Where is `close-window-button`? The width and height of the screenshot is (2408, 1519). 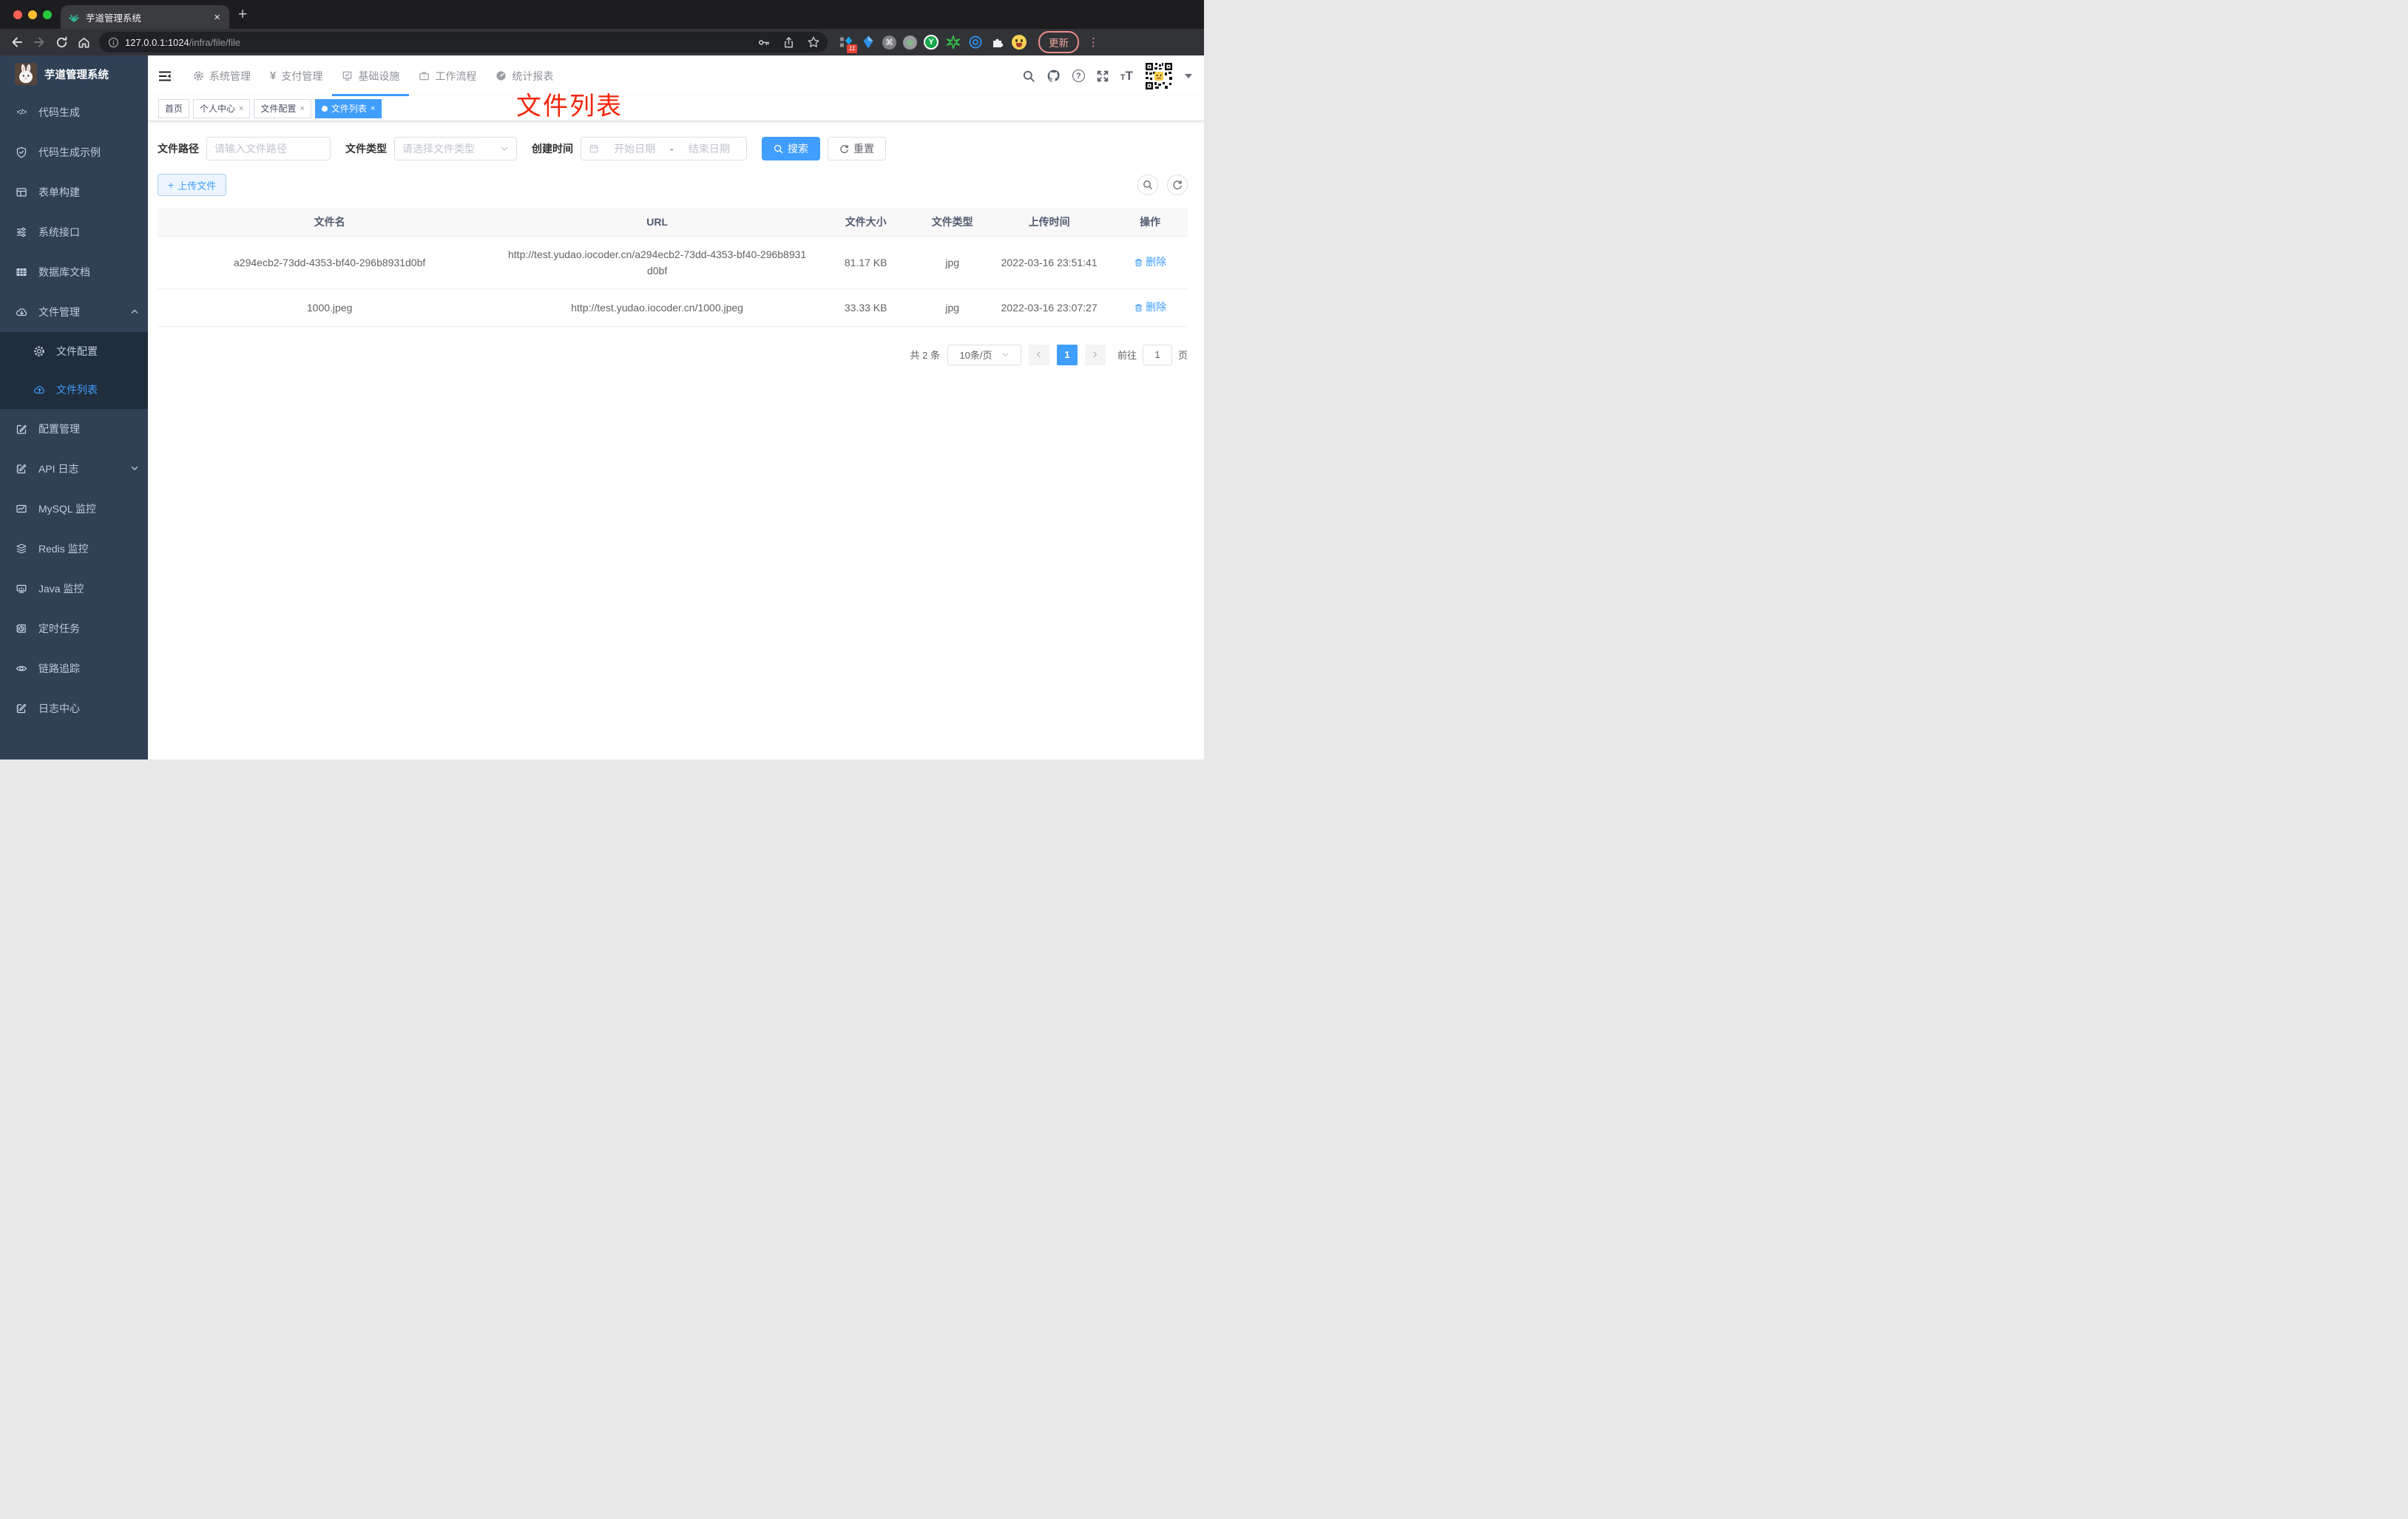
close-window-button is located at coordinates (17, 14).